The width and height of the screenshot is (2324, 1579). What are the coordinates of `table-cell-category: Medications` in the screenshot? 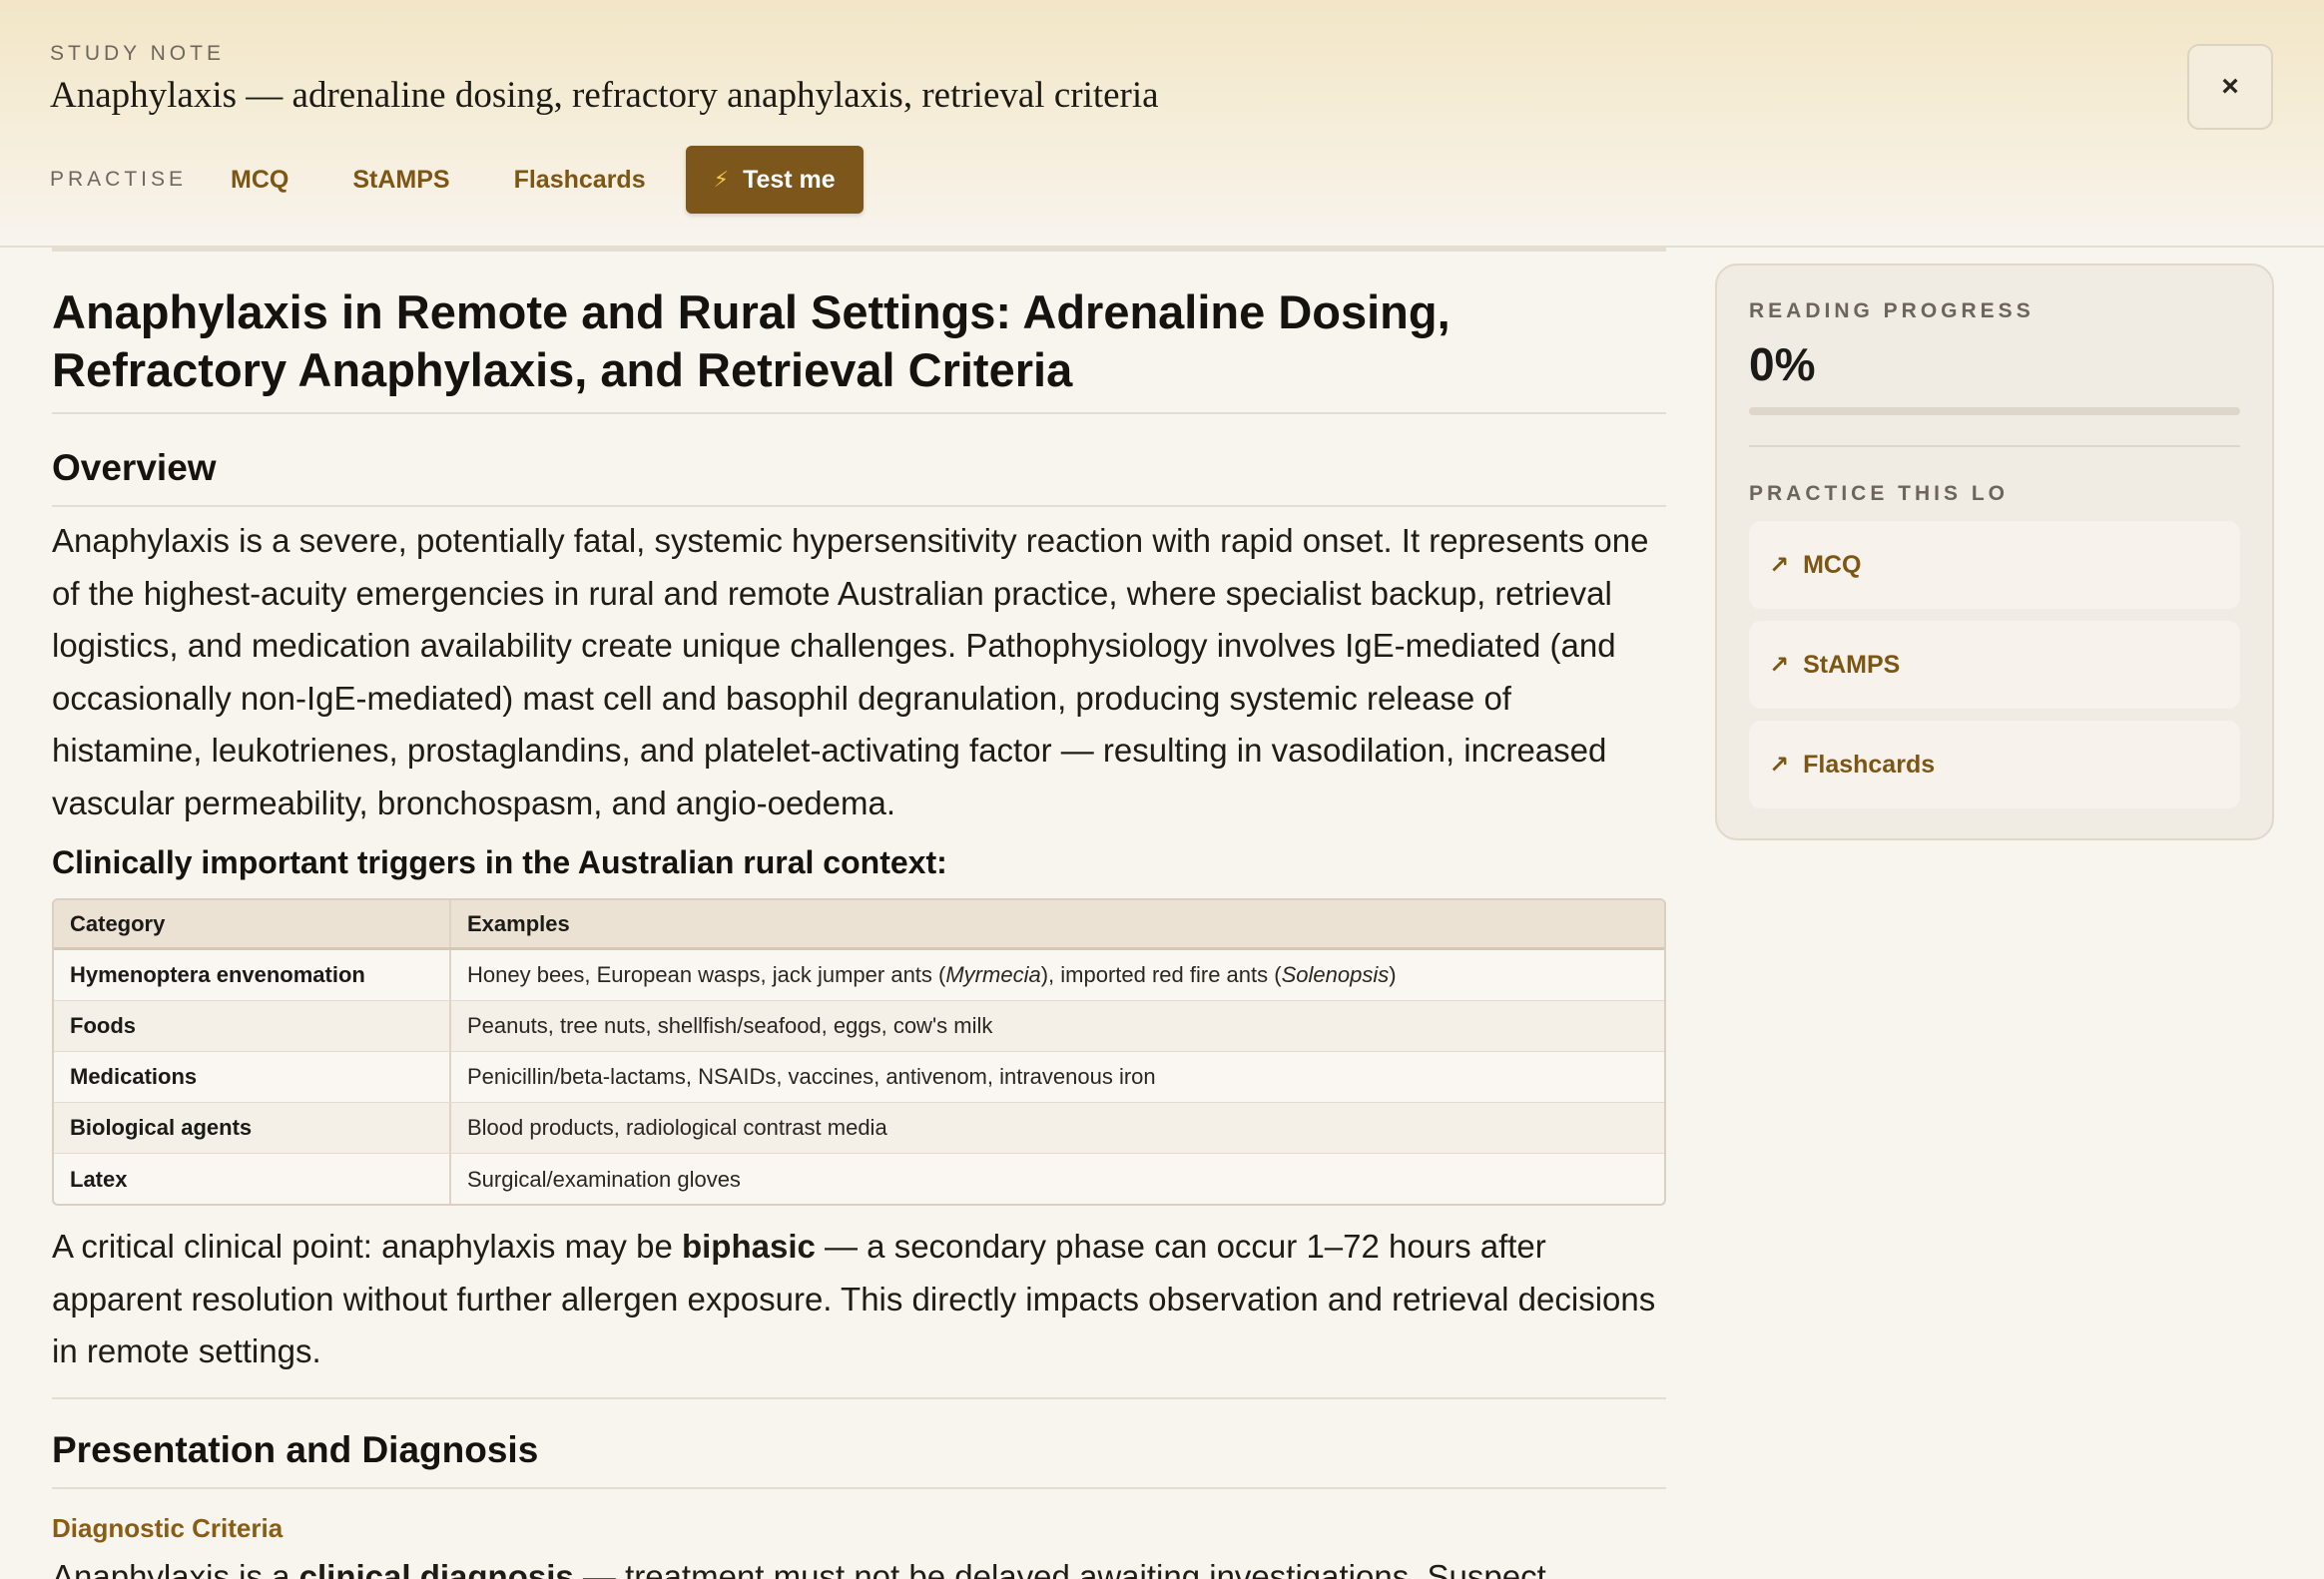 It's located at (253, 1077).